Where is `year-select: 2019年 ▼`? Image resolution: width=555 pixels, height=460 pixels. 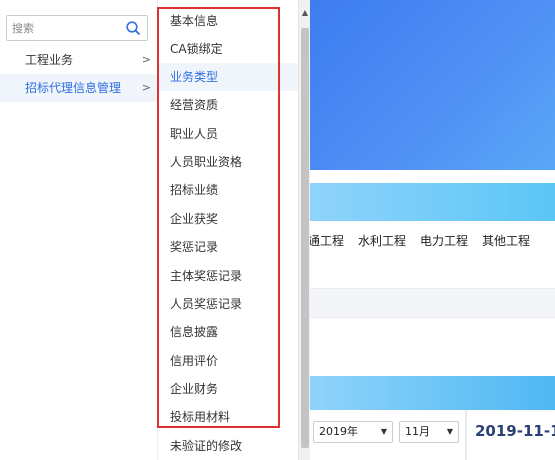
year-select: 2019年 ▼ is located at coordinates (353, 432).